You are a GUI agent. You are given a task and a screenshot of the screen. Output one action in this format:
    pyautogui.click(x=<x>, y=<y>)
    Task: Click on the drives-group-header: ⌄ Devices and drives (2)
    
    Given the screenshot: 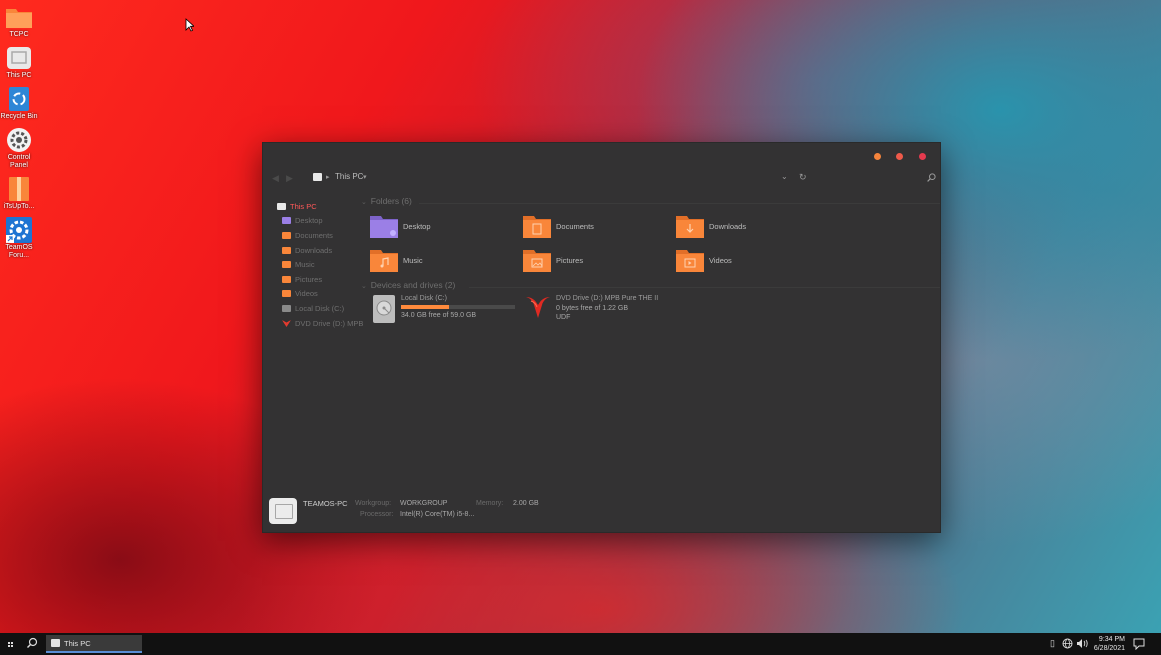 What is the action you would take?
    pyautogui.click(x=408, y=285)
    